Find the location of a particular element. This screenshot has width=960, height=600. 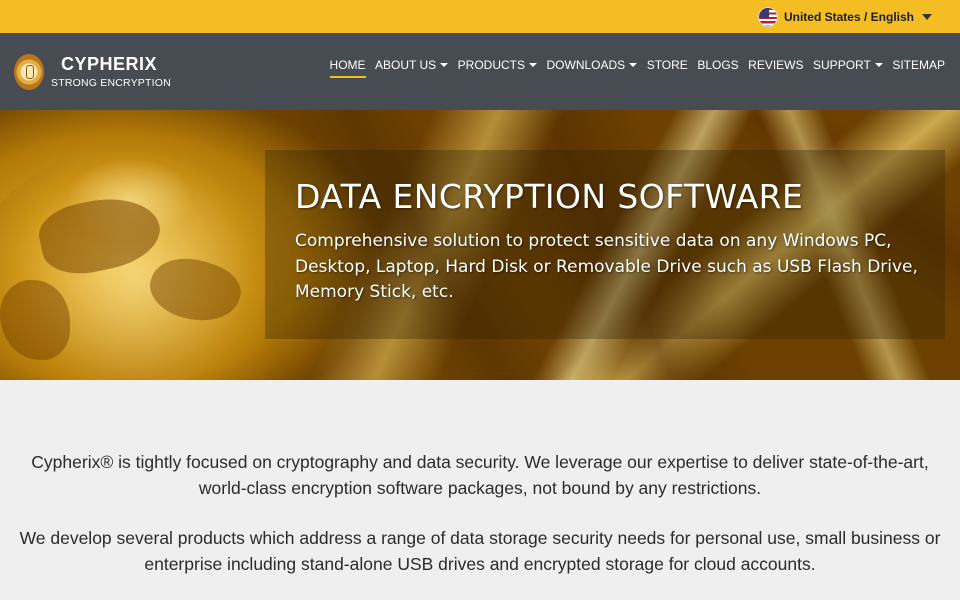

nav-item-label: REVIEWS is located at coordinates (776, 65).